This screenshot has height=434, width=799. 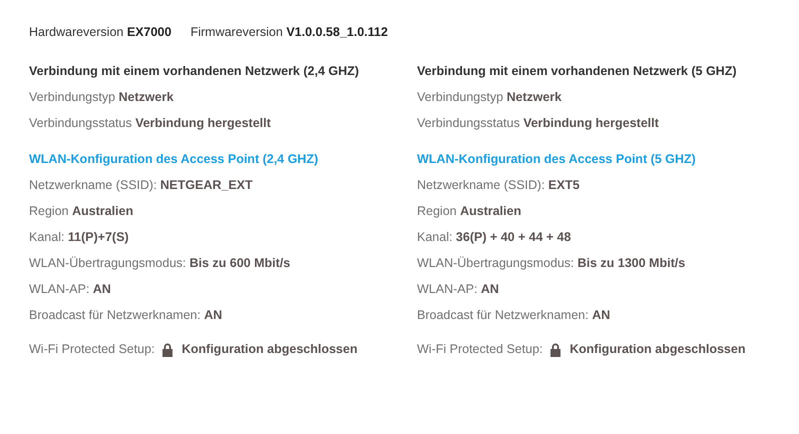 I want to click on version-text: Hardwareversion EX7000, so click(x=100, y=32).